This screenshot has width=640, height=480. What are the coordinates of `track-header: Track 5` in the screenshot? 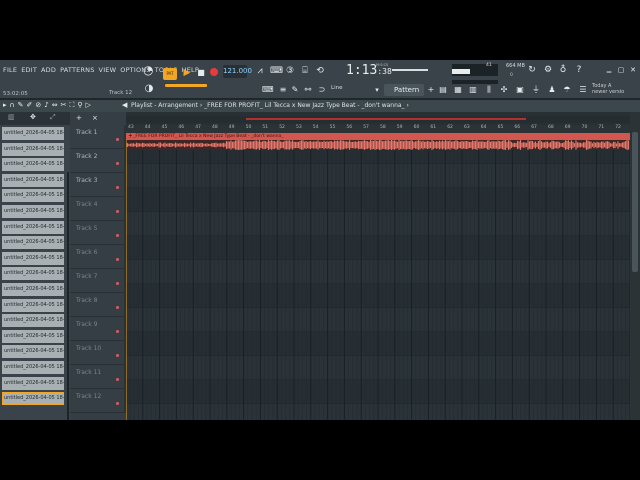 It's located at (98, 233).